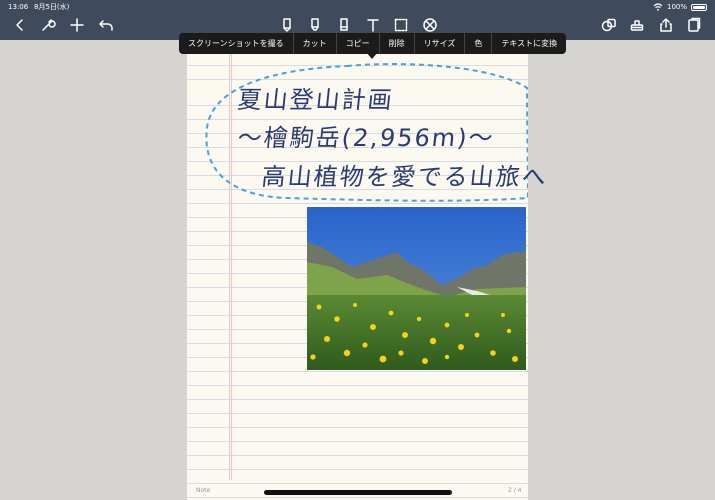 This screenshot has height=500, width=715. Describe the element at coordinates (344, 25) in the screenshot. I see `eraser-icon` at that location.